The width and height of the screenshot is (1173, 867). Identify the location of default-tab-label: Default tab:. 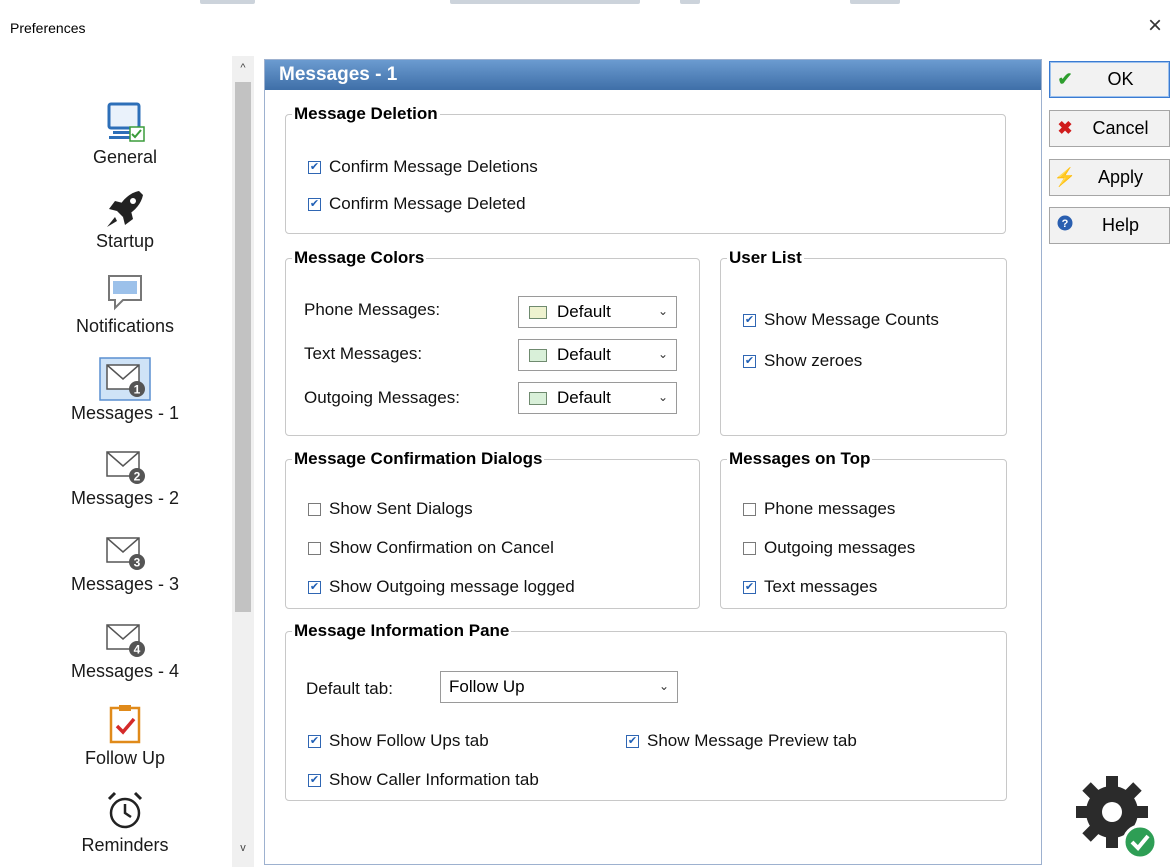
(349, 689).